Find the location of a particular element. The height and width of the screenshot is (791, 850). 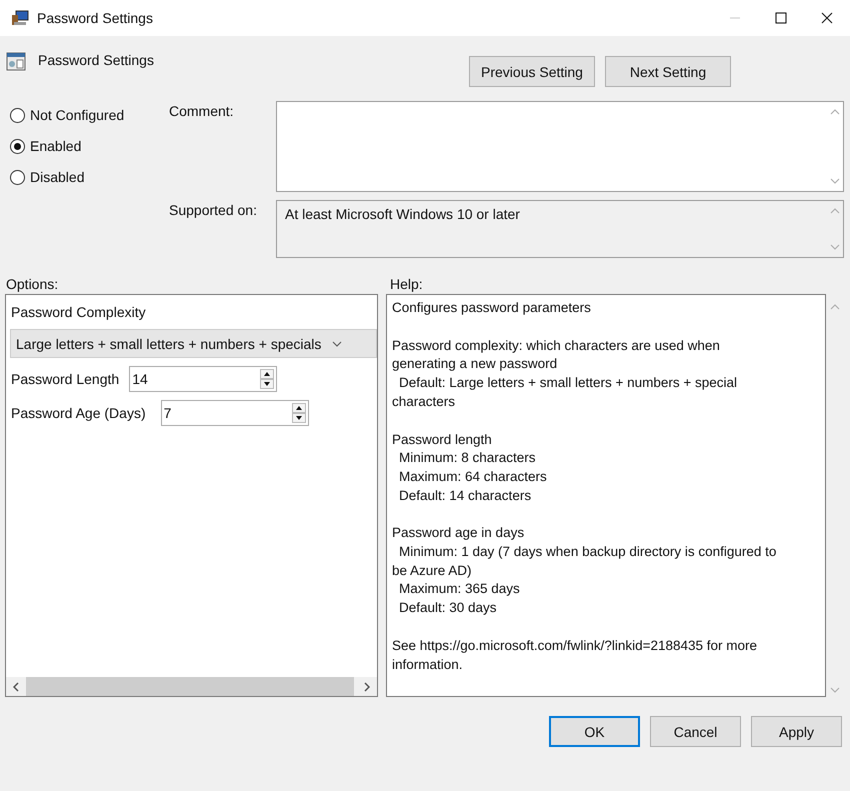

help-text: Maximum: 64 characters is located at coordinates (473, 477).